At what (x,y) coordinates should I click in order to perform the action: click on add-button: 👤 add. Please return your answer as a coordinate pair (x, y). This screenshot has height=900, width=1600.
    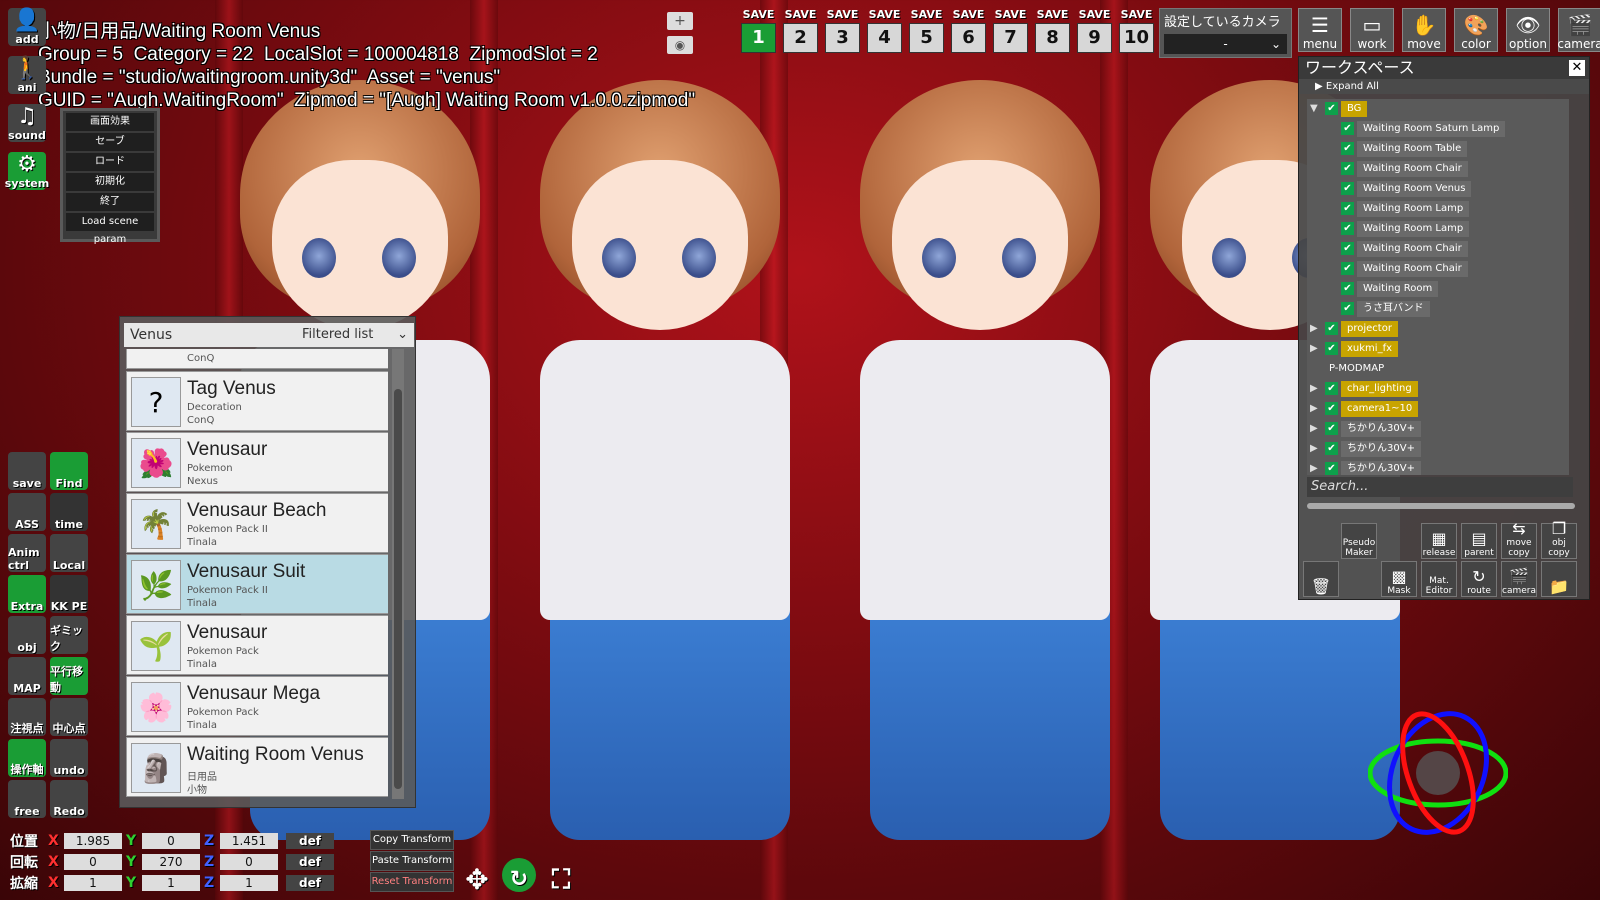
    Looking at the image, I should click on (27, 27).